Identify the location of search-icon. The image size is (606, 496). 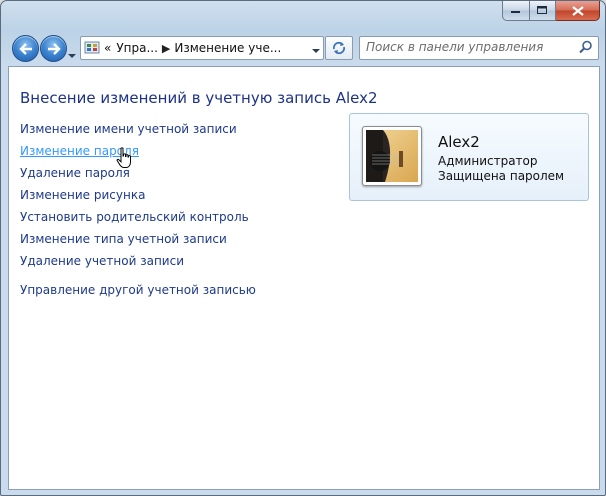
(586, 47).